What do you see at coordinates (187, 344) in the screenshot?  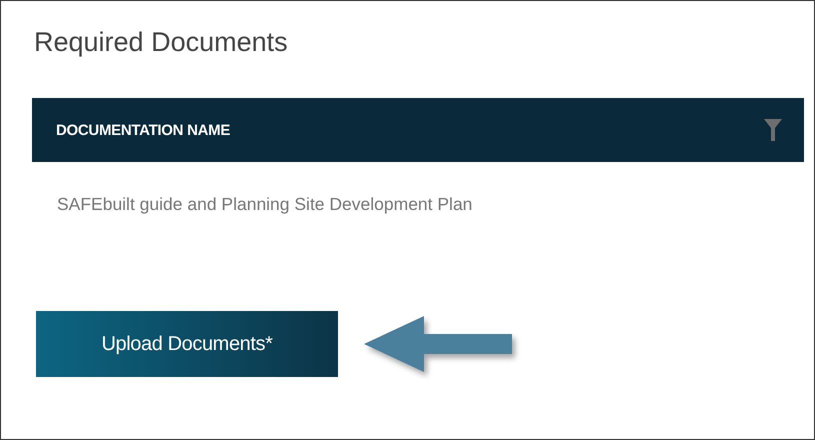 I see `upload-button: Upload Documents*` at bounding box center [187, 344].